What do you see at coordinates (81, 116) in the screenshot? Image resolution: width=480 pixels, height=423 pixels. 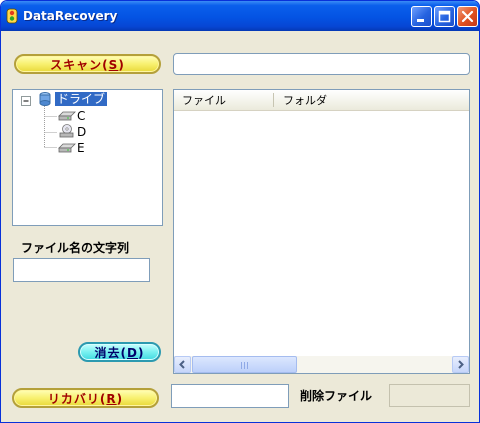 I see `tree-item-label: C` at bounding box center [81, 116].